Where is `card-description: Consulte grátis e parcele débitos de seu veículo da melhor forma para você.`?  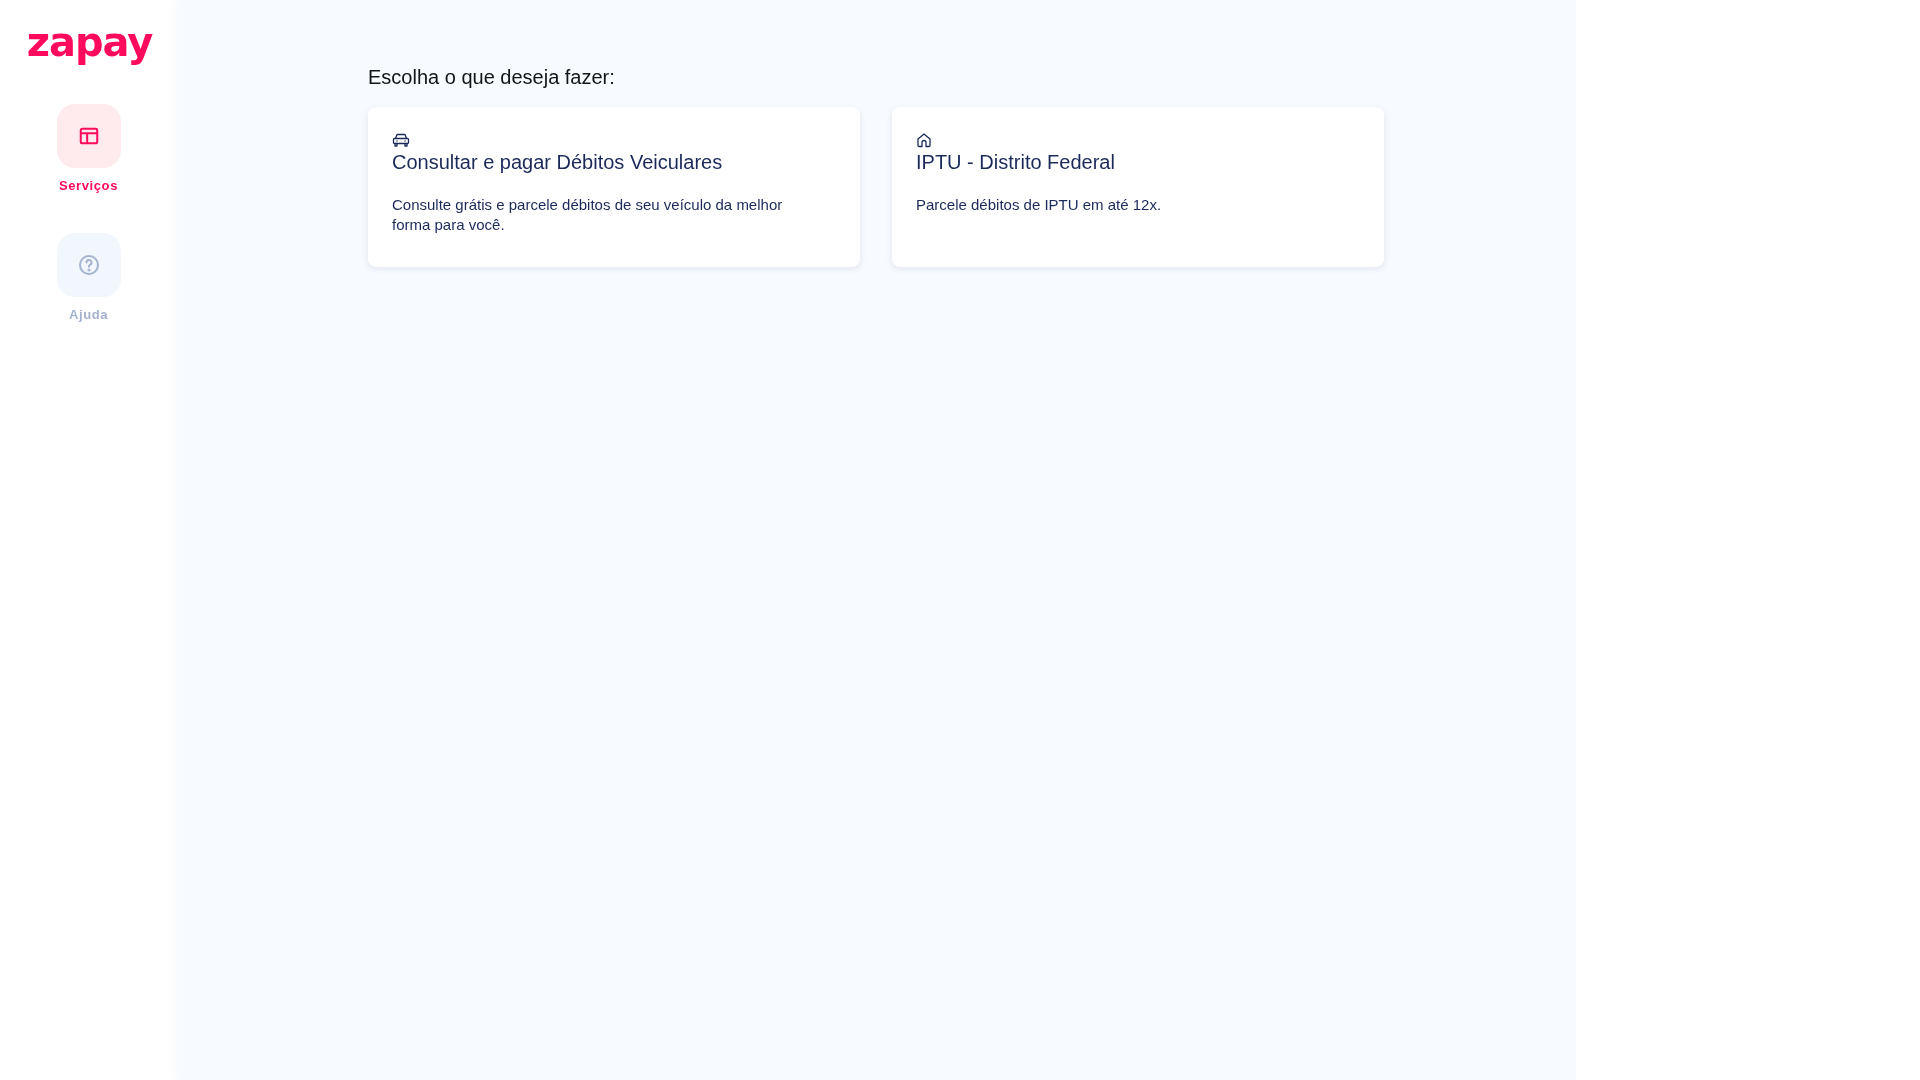 card-description: Consulte grátis e parcele débitos de seu veículo da melhor forma para você. is located at coordinates (588, 215).